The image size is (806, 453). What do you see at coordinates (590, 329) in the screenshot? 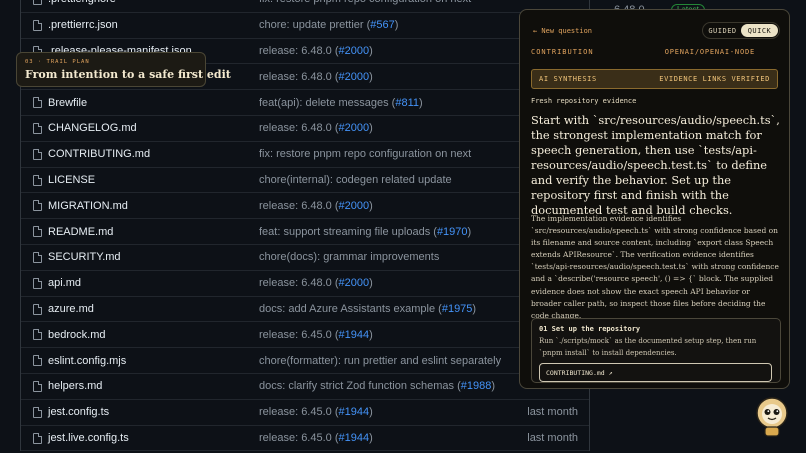
I see `step-title: 01 Set up the repository` at bounding box center [590, 329].